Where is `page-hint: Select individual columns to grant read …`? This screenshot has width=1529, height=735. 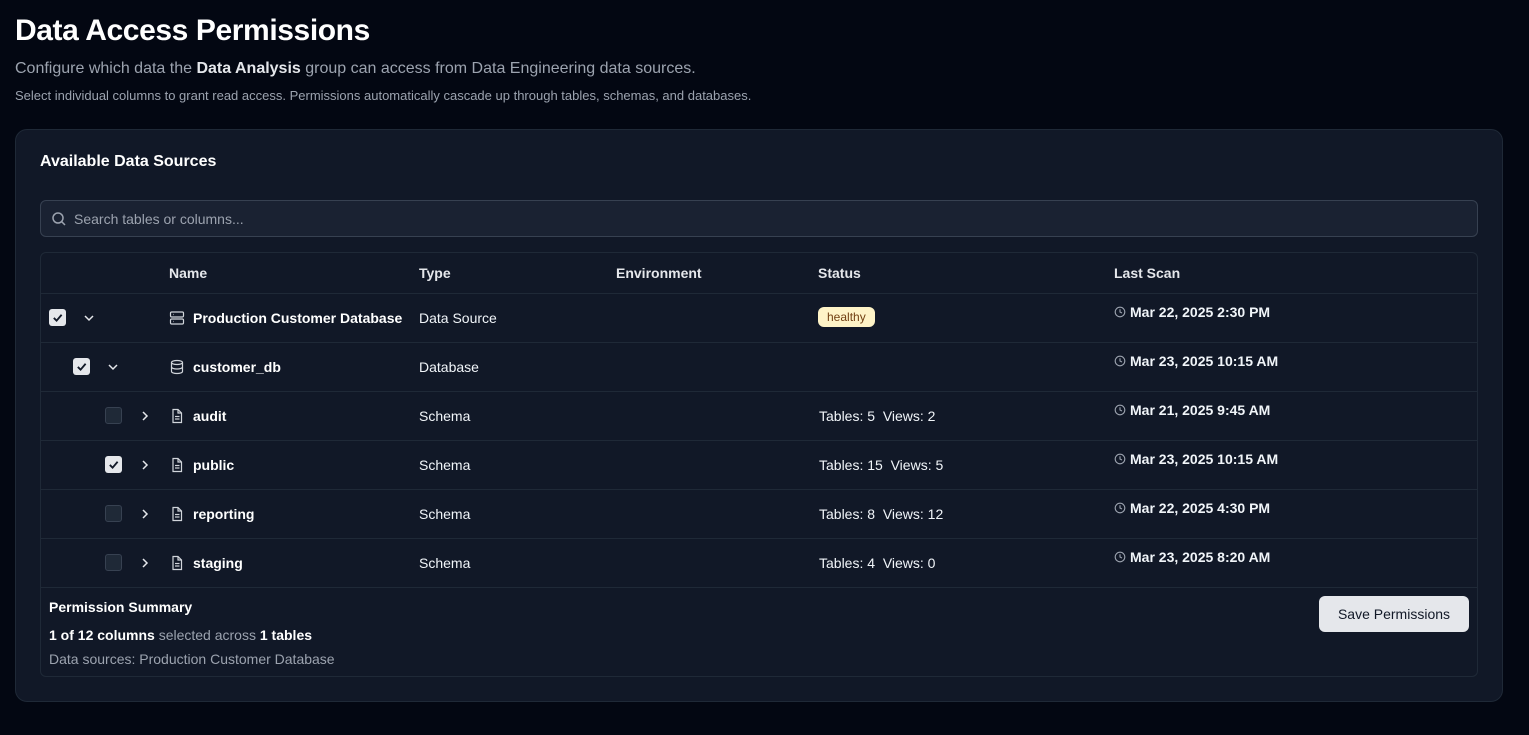
page-hint: Select individual columns to grant read … is located at coordinates (383, 95).